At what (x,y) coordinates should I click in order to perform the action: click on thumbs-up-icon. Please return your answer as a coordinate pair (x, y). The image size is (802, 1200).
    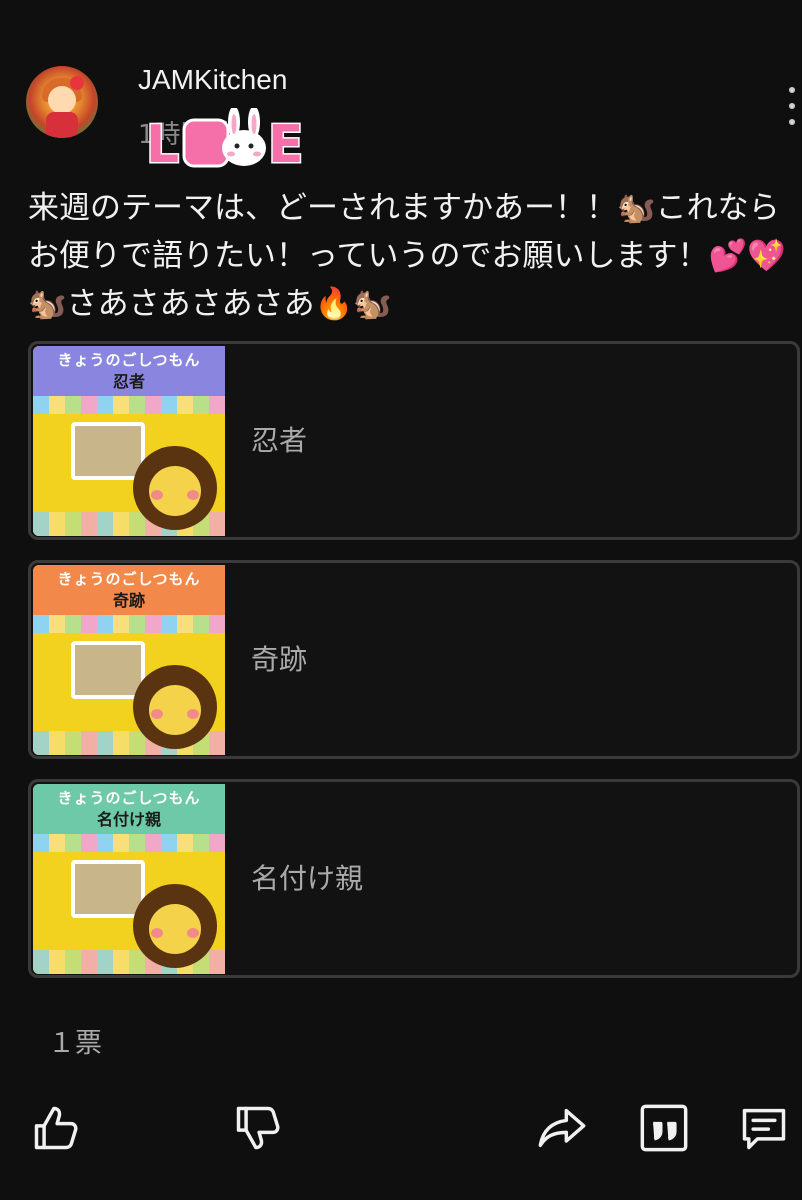
    Looking at the image, I should click on (56, 1128).